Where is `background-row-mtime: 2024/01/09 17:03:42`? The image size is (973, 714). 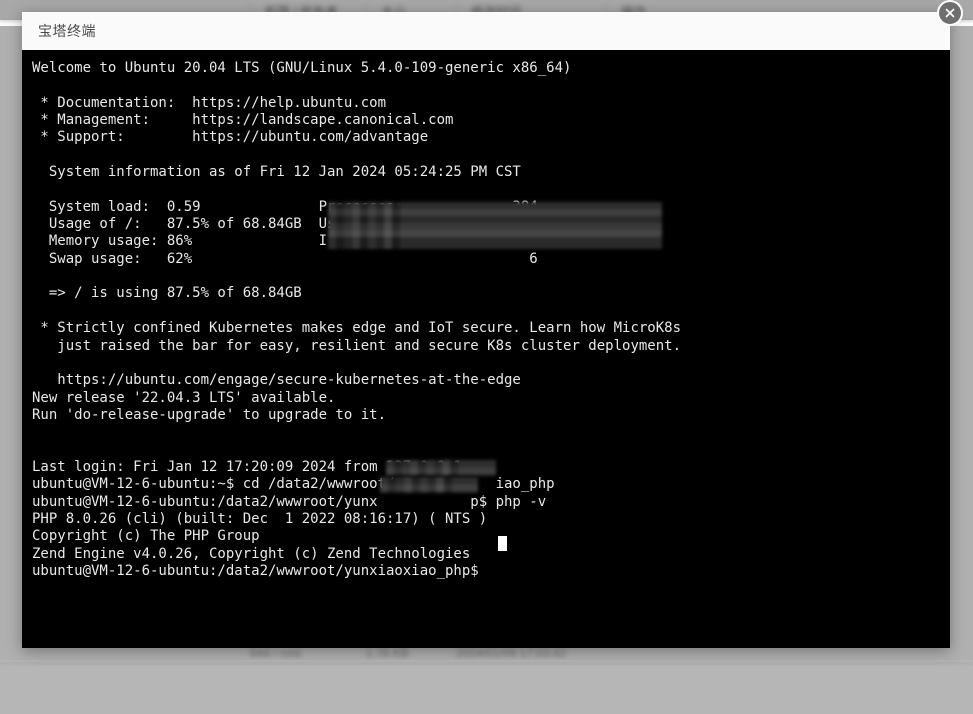
background-row-mtime: 2024/01/09 17:03:42 is located at coordinates (511, 653).